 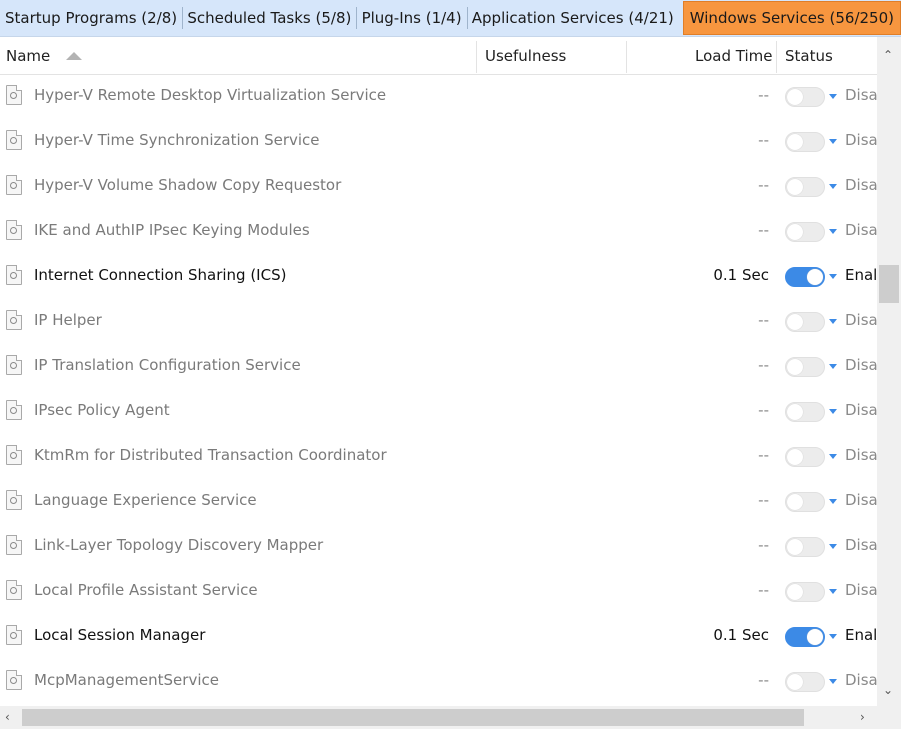 What do you see at coordinates (791, 18) in the screenshot?
I see `tab-windows-services: Windows Services (56/250)` at bounding box center [791, 18].